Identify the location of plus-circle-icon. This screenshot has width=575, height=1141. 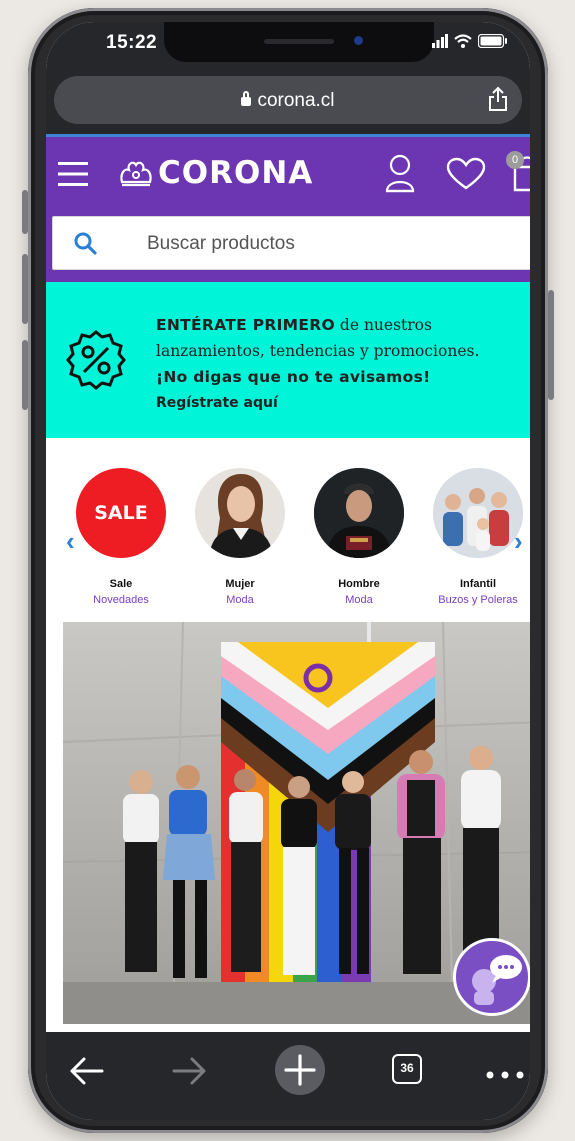
(300, 1070).